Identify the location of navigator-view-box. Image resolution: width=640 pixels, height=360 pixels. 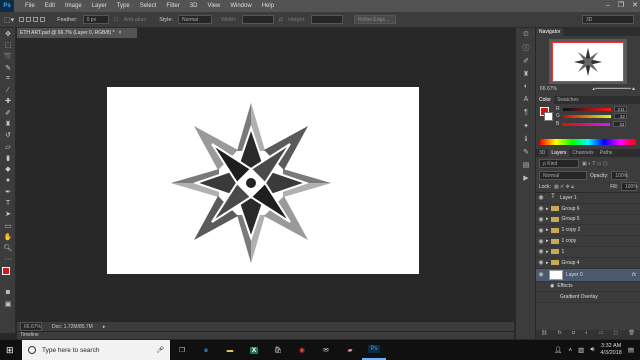
(588, 61).